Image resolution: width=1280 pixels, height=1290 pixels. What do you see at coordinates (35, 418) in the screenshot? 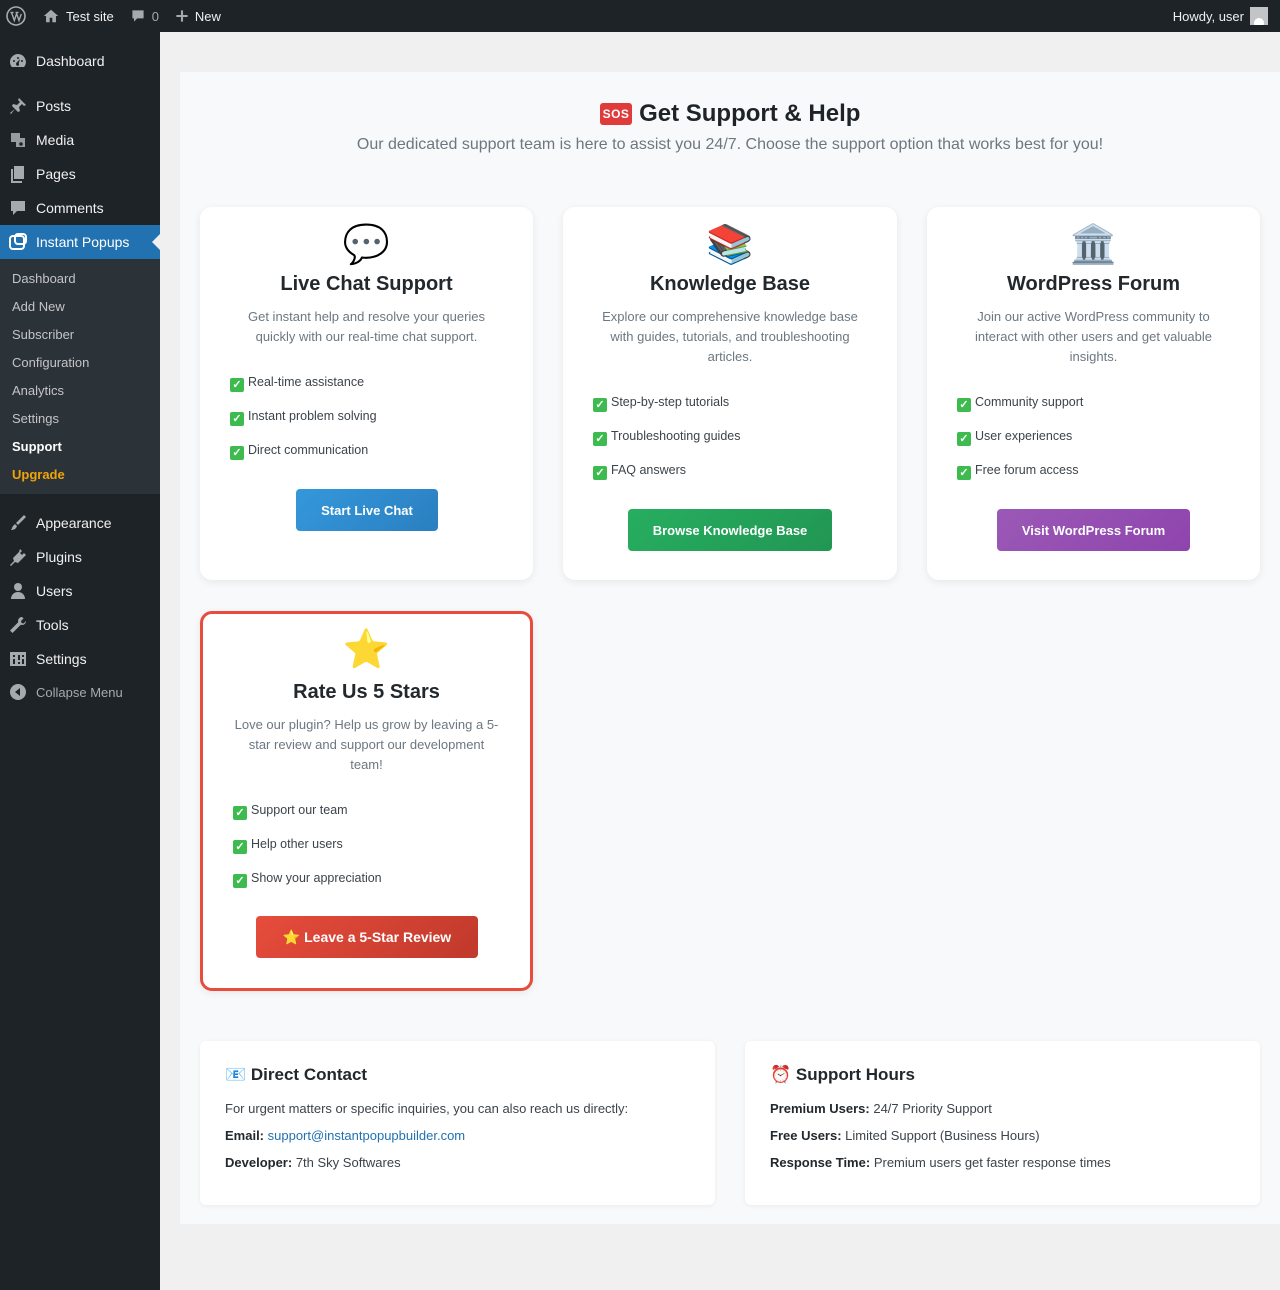
I see `submenu-settings: Settings` at bounding box center [35, 418].